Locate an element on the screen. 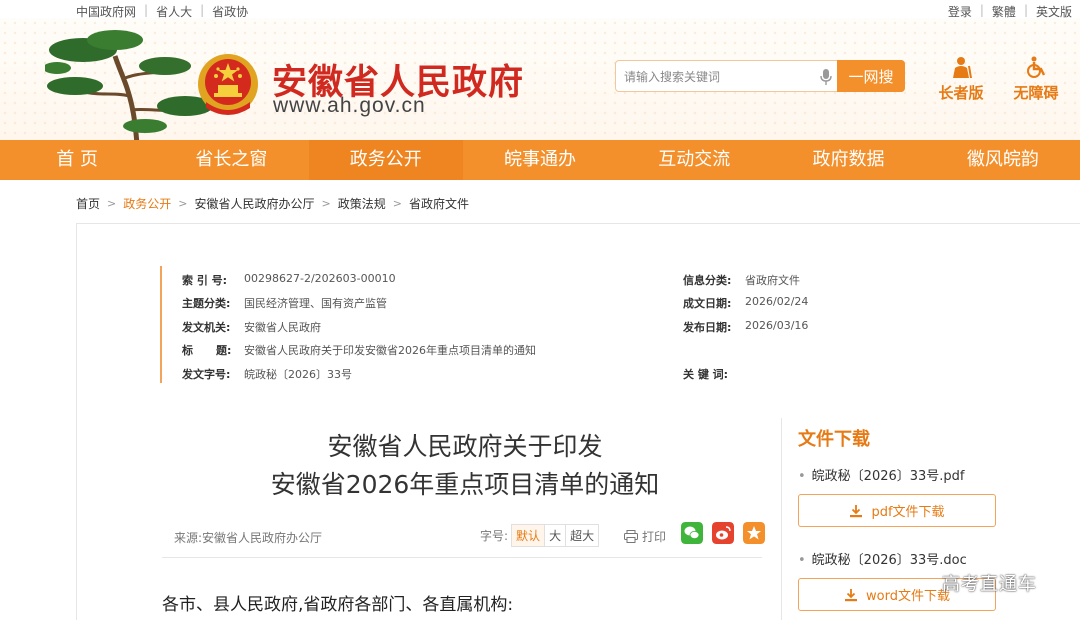 This screenshot has width=1080, height=620. accessibility-button: 无障碍 is located at coordinates (1036, 79).